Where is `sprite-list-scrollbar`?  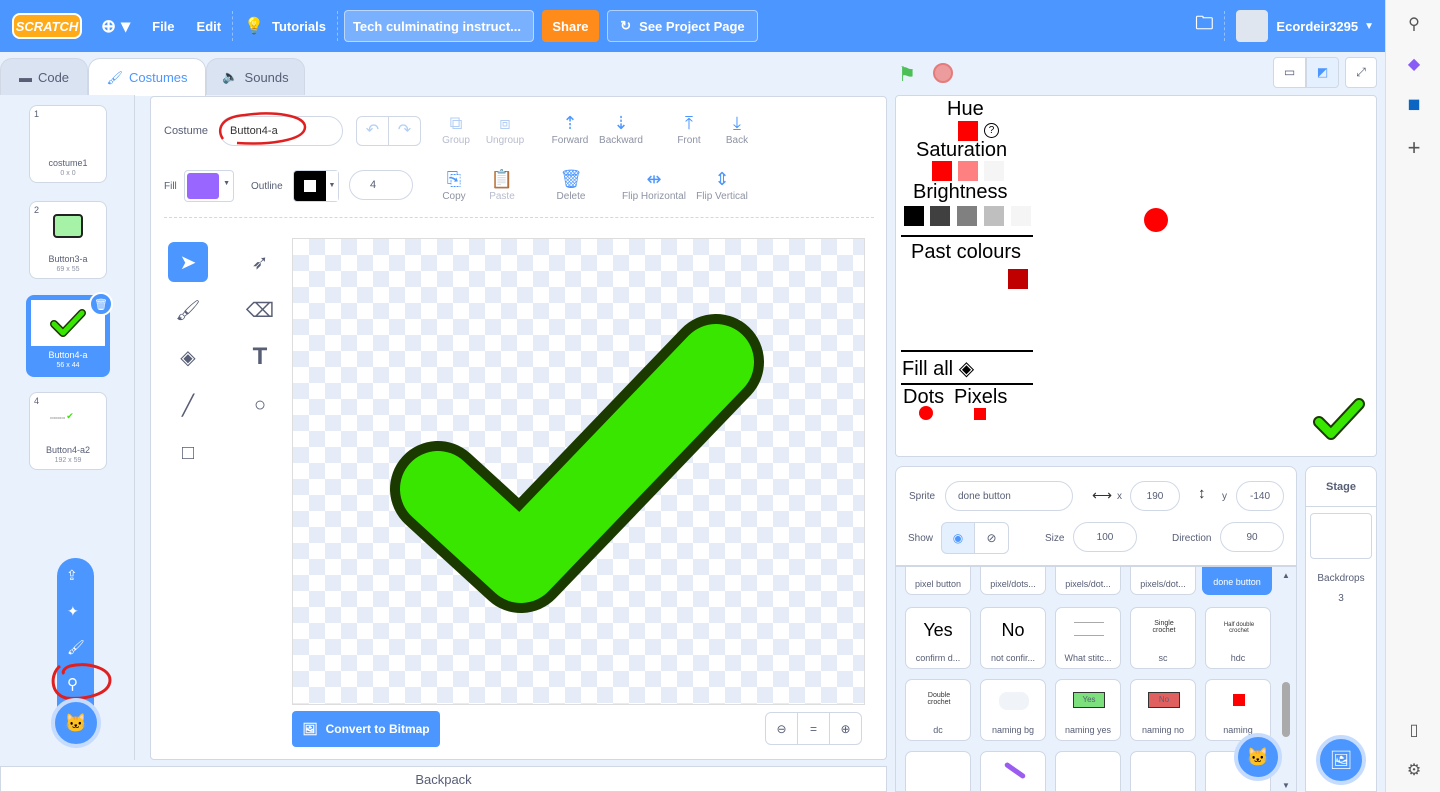
sprite-list-scrollbar is located at coordinates (1286, 709).